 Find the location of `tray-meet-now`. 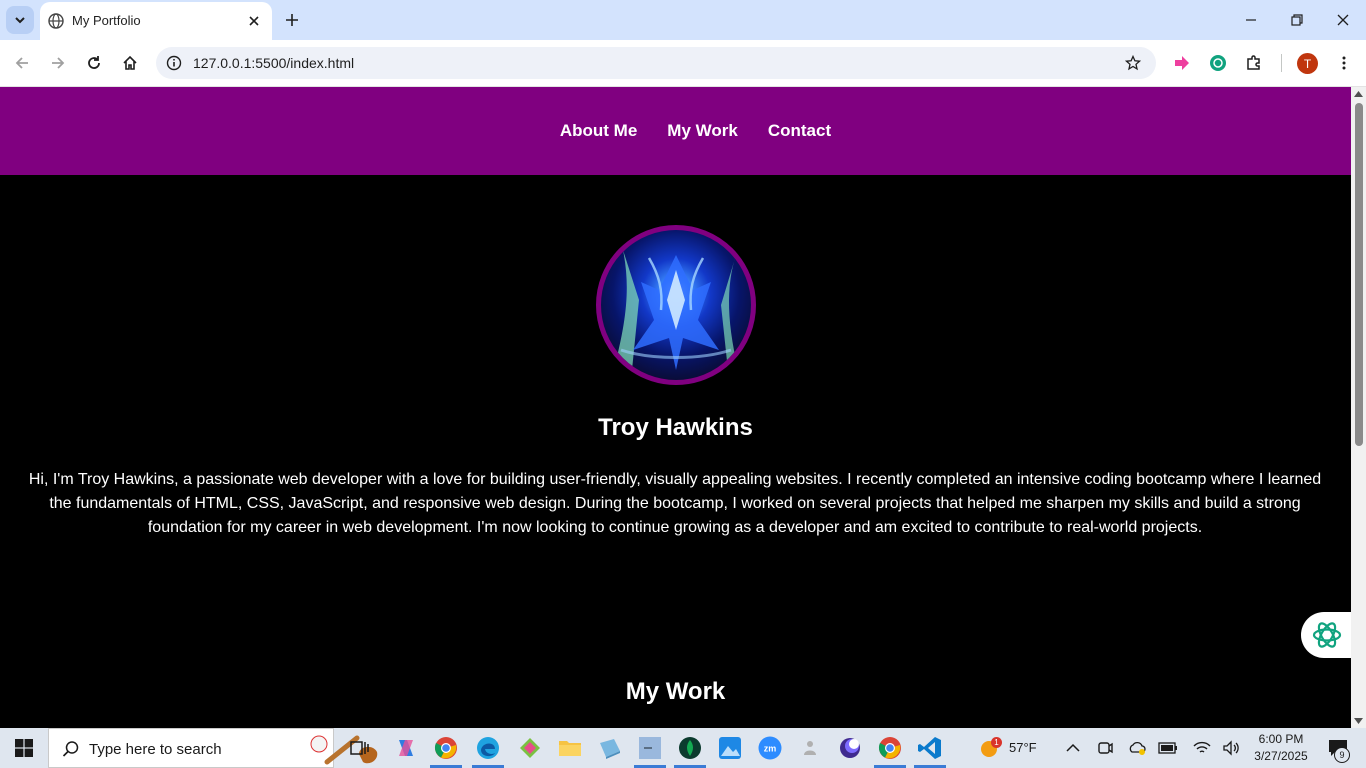

tray-meet-now is located at coordinates (1105, 748).